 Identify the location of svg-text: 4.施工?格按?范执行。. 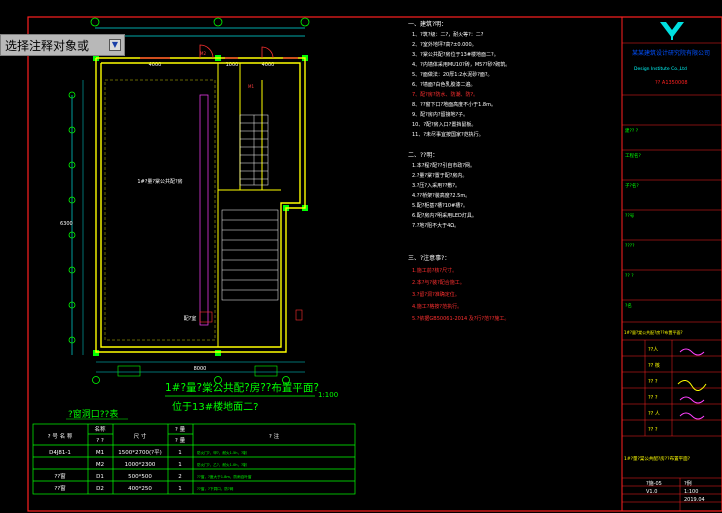
(437, 306).